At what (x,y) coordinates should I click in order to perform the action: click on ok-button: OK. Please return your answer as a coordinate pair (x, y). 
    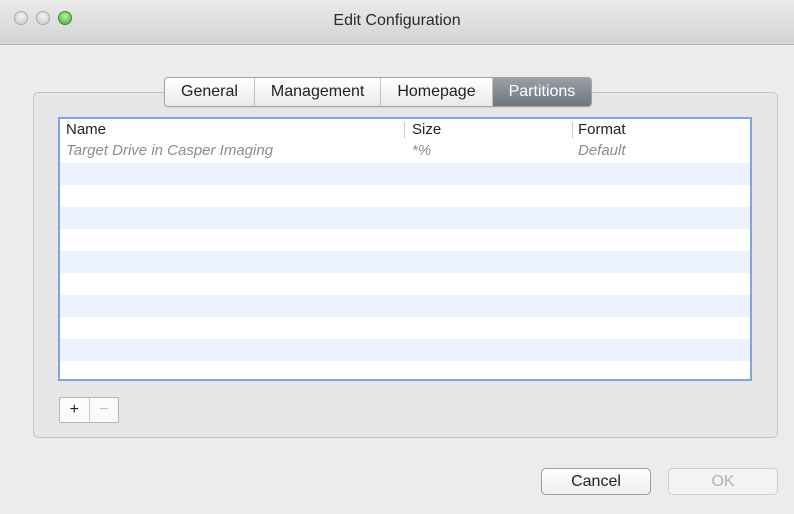
    Looking at the image, I should click on (723, 481).